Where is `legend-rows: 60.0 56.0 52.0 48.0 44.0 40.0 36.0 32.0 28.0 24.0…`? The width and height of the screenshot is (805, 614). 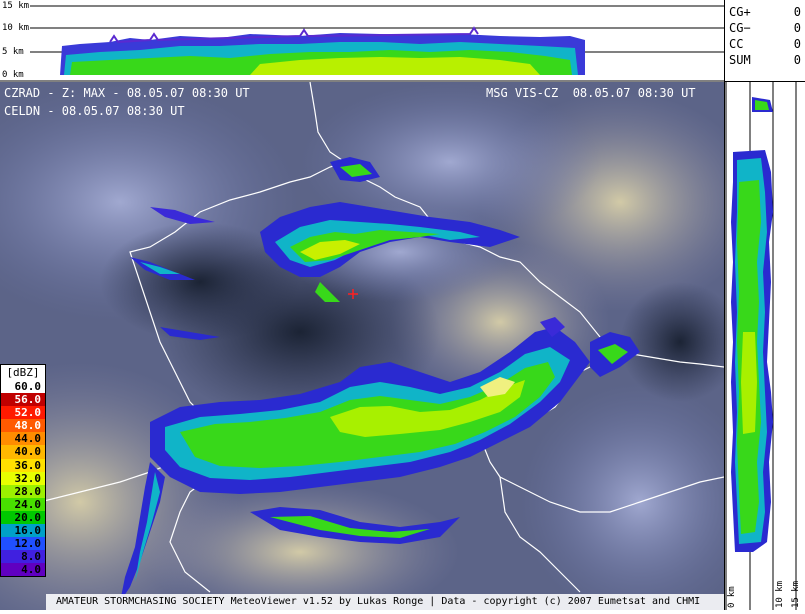
legend-rows: 60.0 56.0 52.0 48.0 44.0 40.0 36.0 32.0 28.0 24.0… is located at coordinates (23, 478).